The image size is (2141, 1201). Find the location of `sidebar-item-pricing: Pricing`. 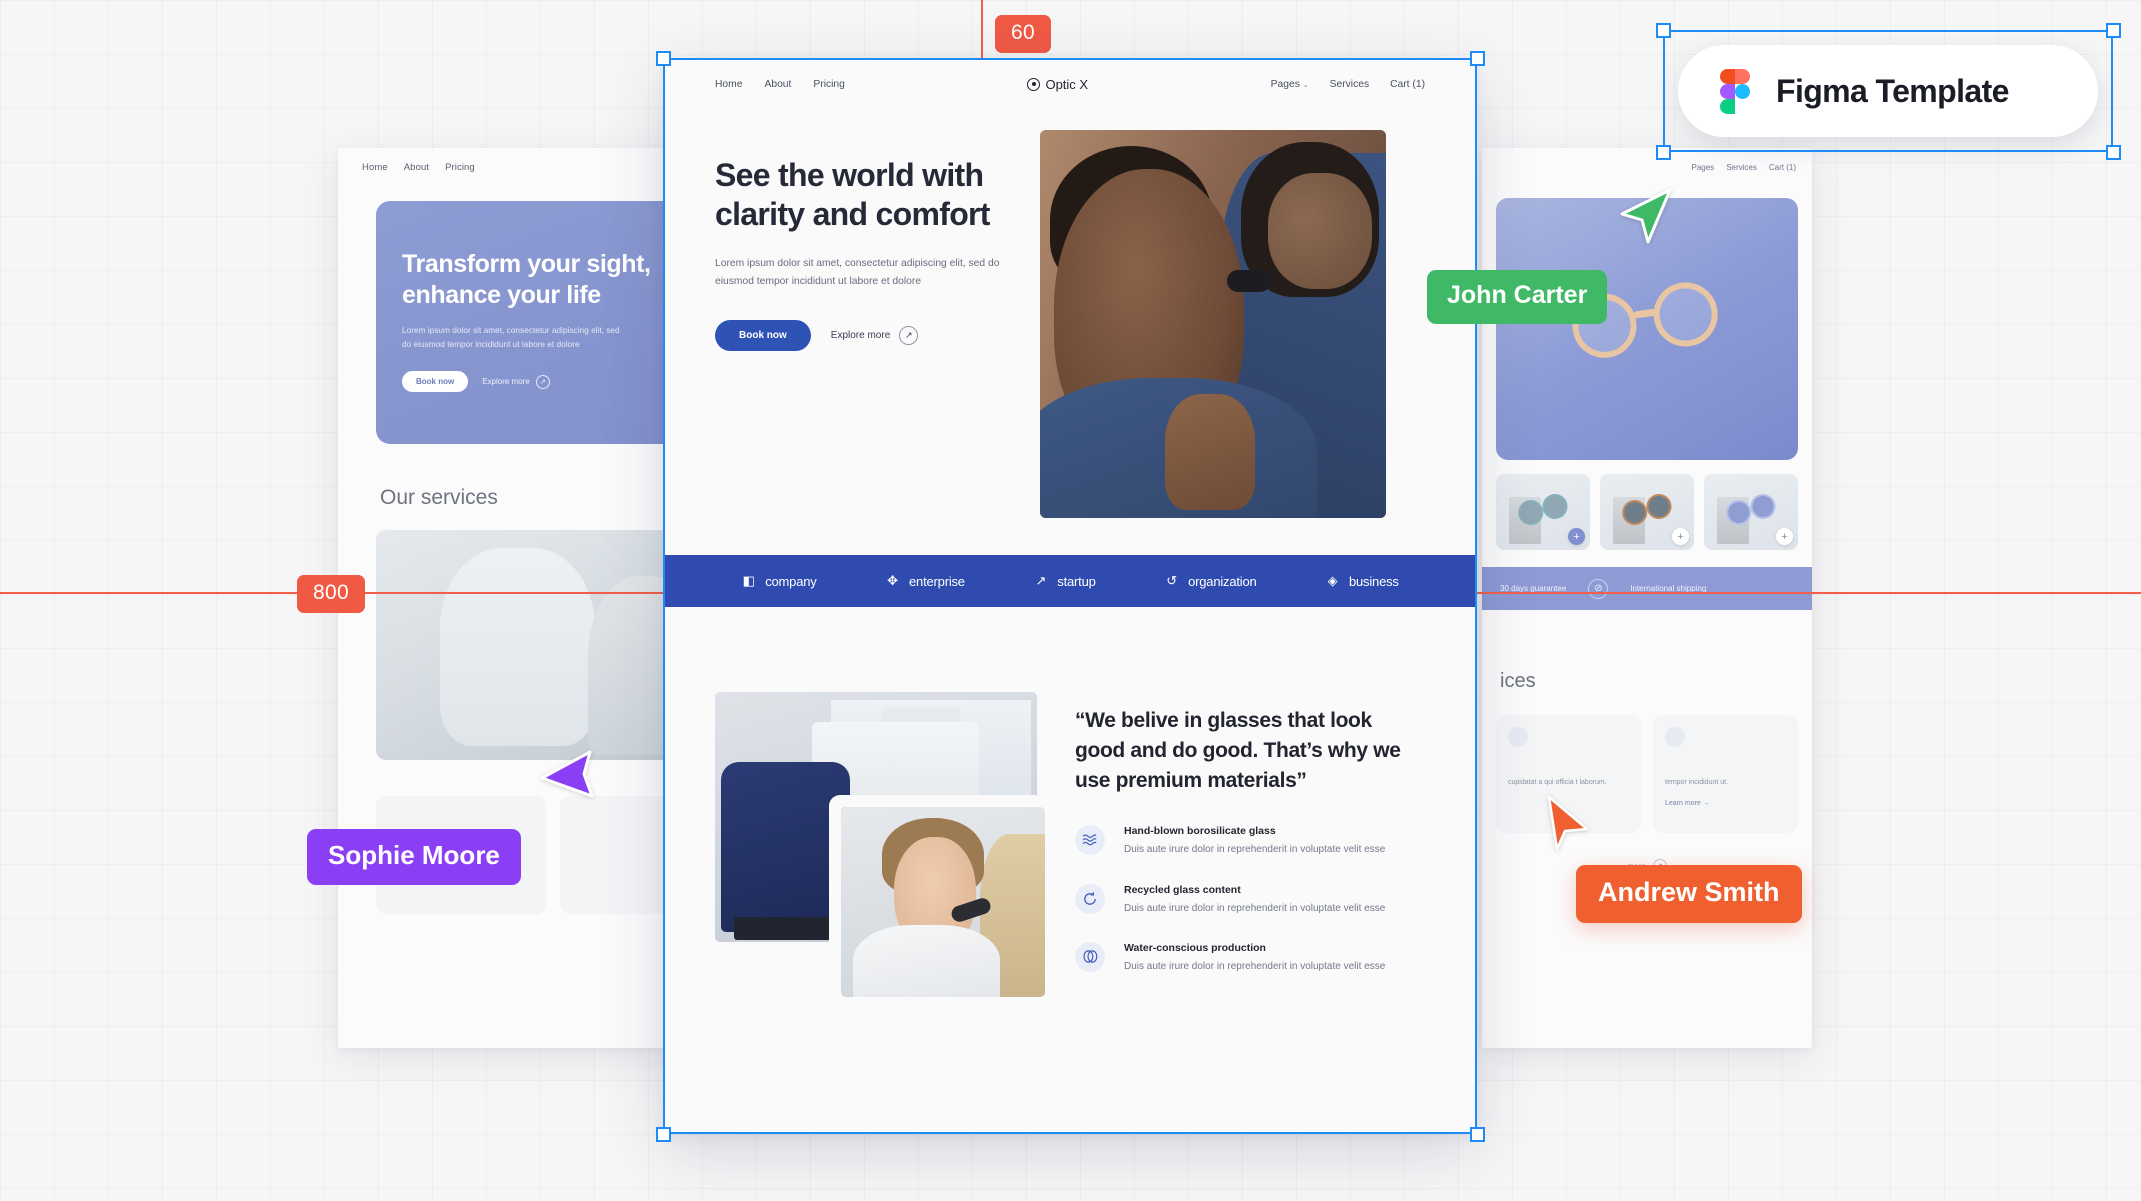

sidebar-item-pricing: Pricing is located at coordinates (460, 167).